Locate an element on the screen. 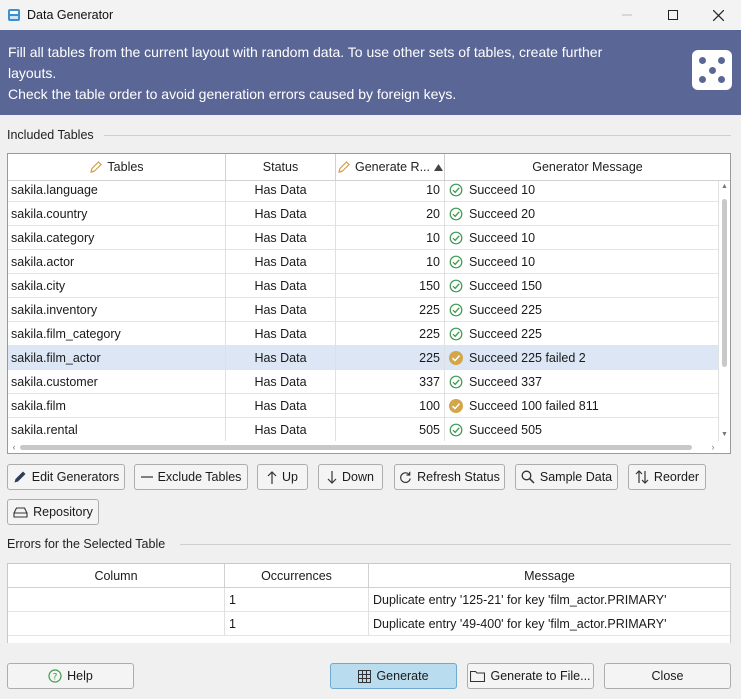 Image resolution: width=741 pixels, height=699 pixels. minimize-button is located at coordinates (627, 15).